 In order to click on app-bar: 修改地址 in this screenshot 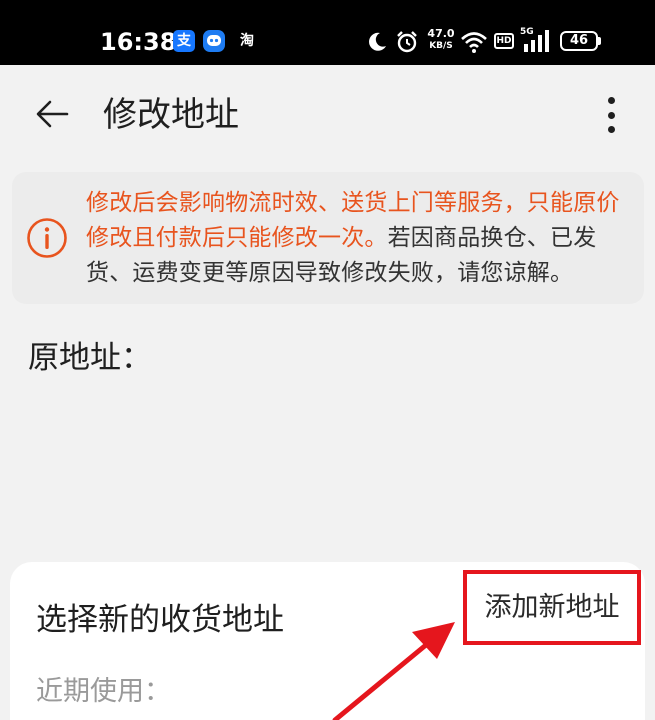, I will do `click(327, 115)`.